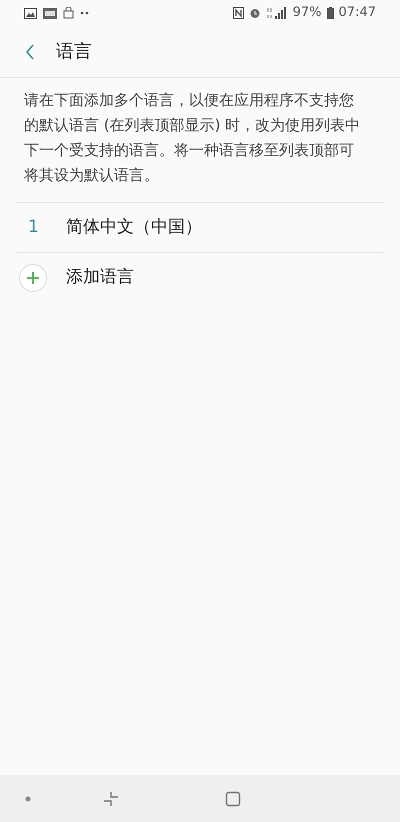 This screenshot has width=400, height=822. I want to click on battery-icon, so click(330, 13).